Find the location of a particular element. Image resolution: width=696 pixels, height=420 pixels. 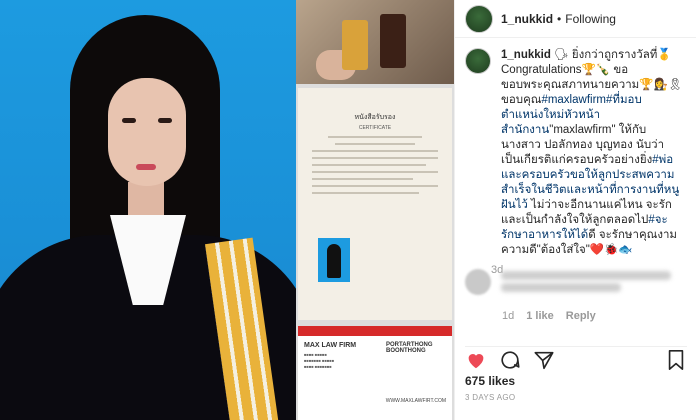

blurred-comment is located at coordinates (568, 281).